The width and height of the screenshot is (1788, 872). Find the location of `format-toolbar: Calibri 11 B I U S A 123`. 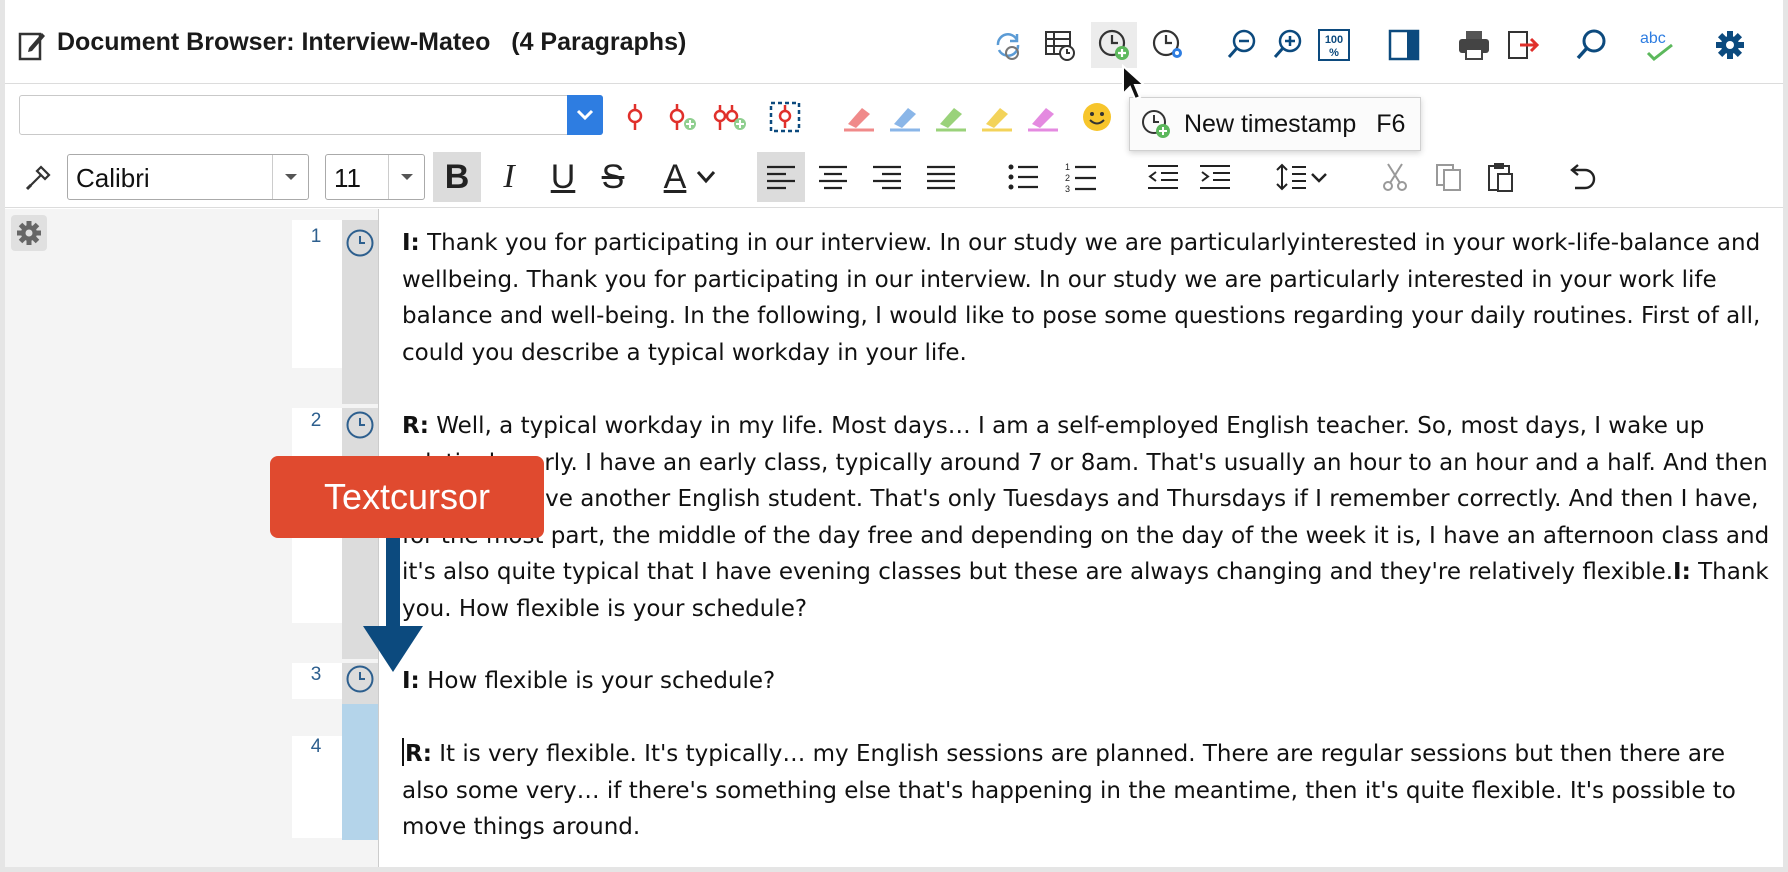

format-toolbar: Calibri 11 B I U S A 123 is located at coordinates (894, 177).